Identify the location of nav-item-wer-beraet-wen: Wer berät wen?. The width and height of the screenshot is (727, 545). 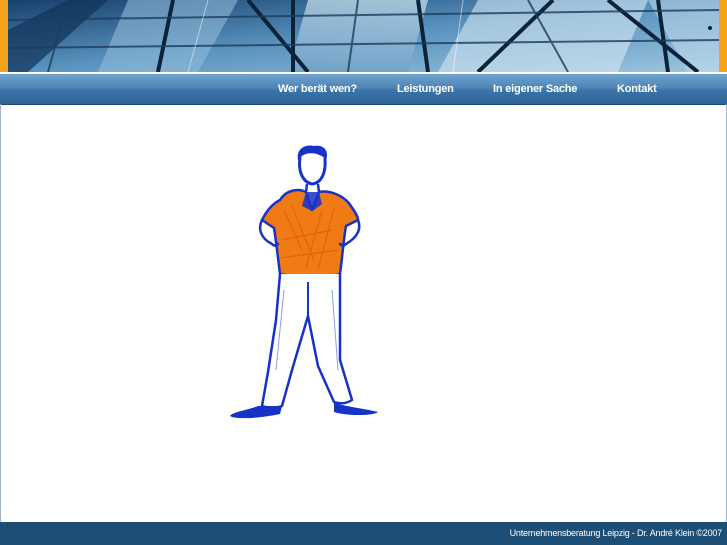
(317, 89).